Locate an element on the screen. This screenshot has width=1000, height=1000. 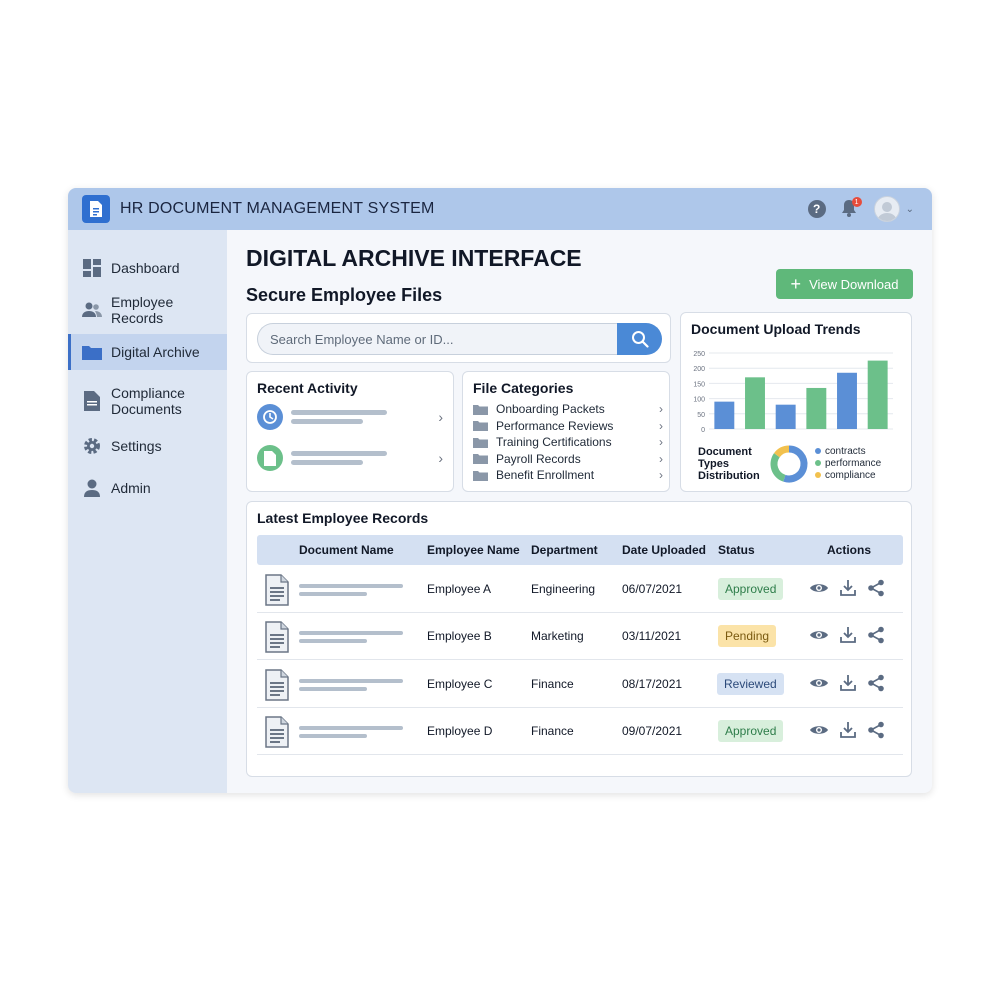
search-card is located at coordinates (458, 338).